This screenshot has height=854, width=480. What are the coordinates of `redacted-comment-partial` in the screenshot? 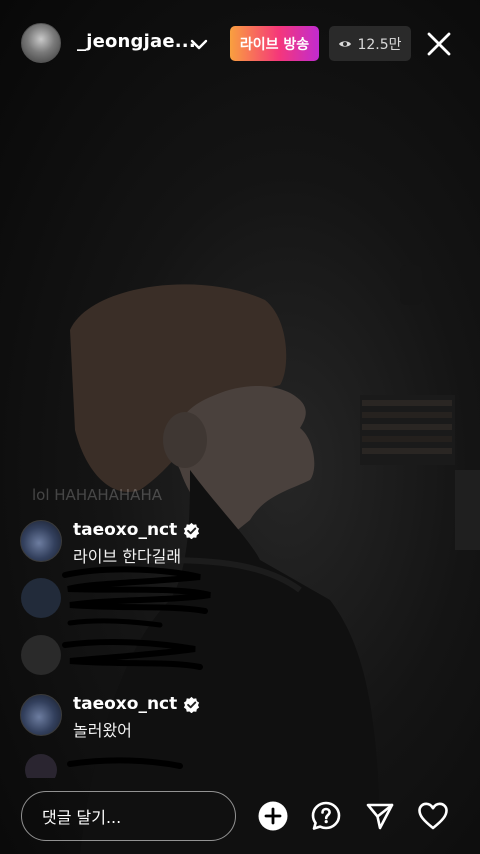 It's located at (104, 766).